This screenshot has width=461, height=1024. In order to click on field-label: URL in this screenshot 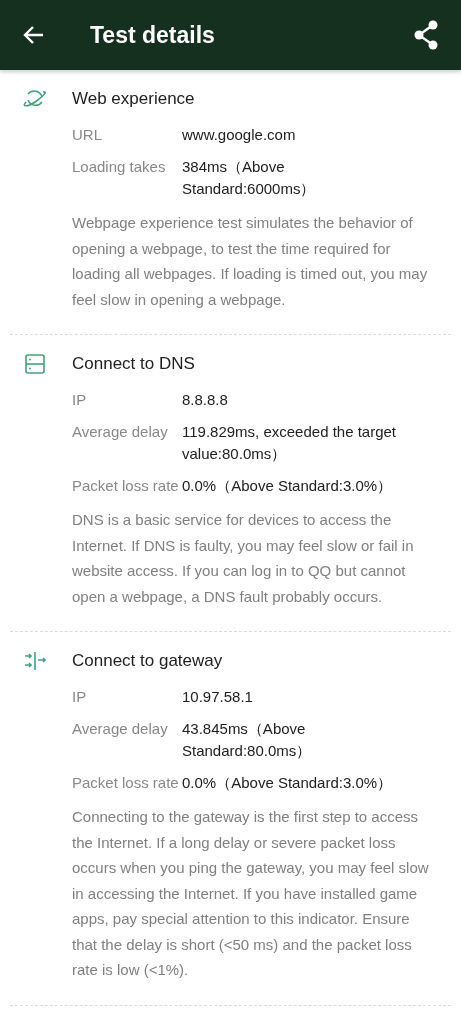, I will do `click(87, 135)`.